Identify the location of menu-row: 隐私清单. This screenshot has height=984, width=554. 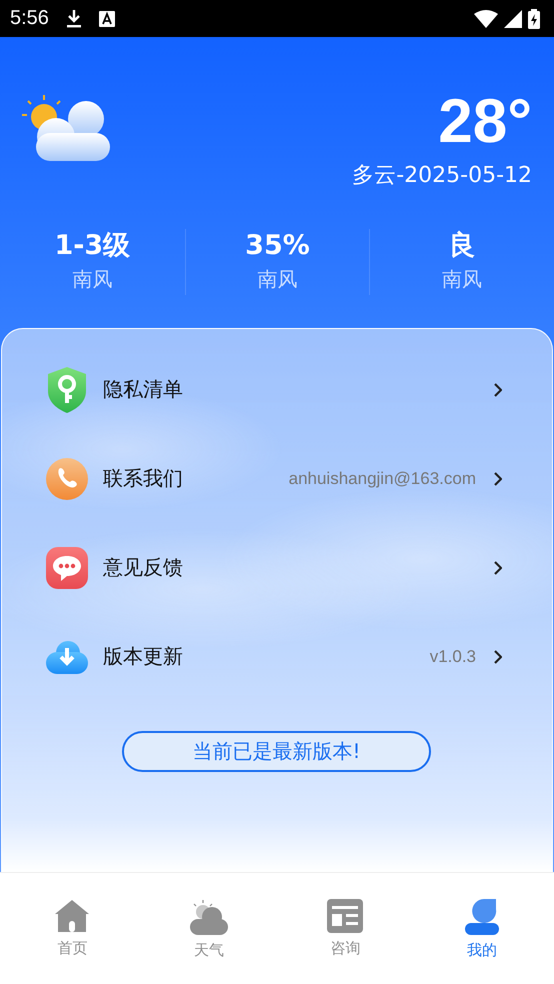
(277, 389).